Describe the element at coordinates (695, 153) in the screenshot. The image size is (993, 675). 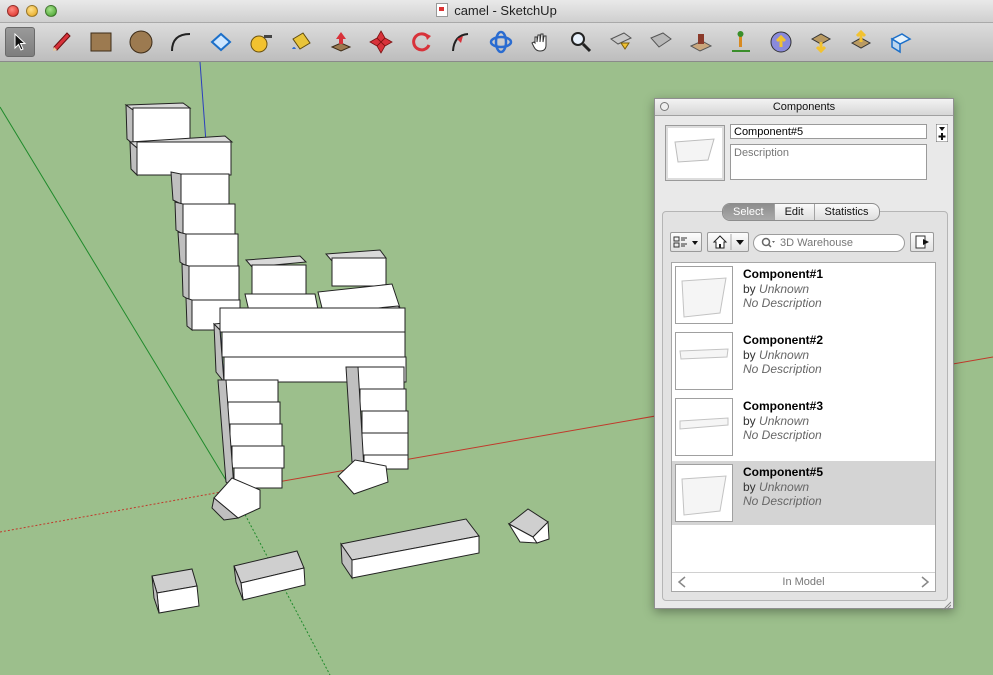
I see `component-preview` at that location.